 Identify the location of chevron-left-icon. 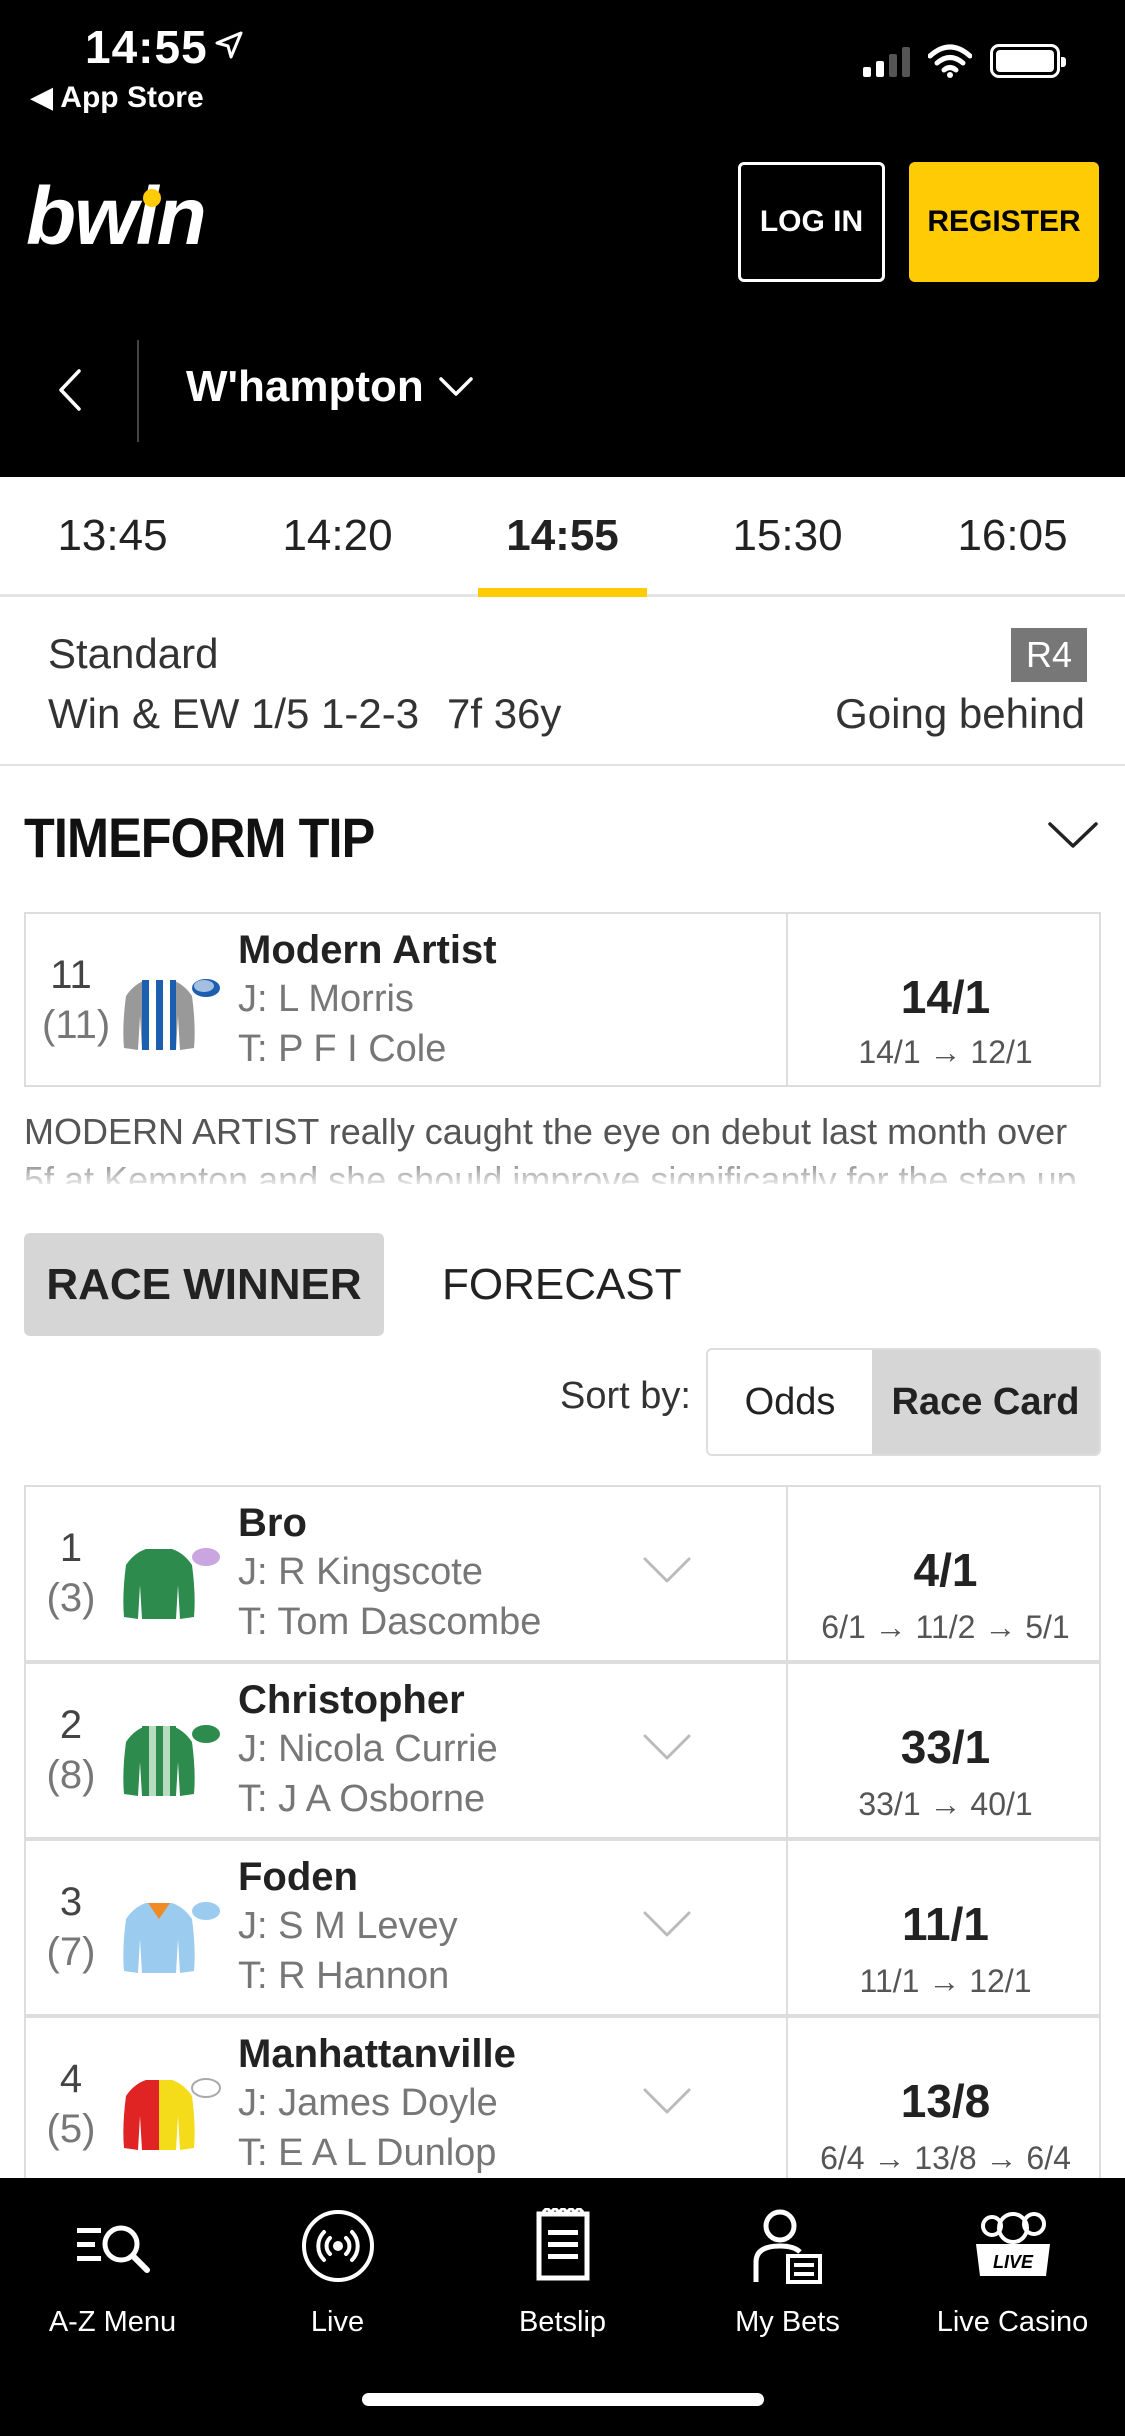
(70, 390).